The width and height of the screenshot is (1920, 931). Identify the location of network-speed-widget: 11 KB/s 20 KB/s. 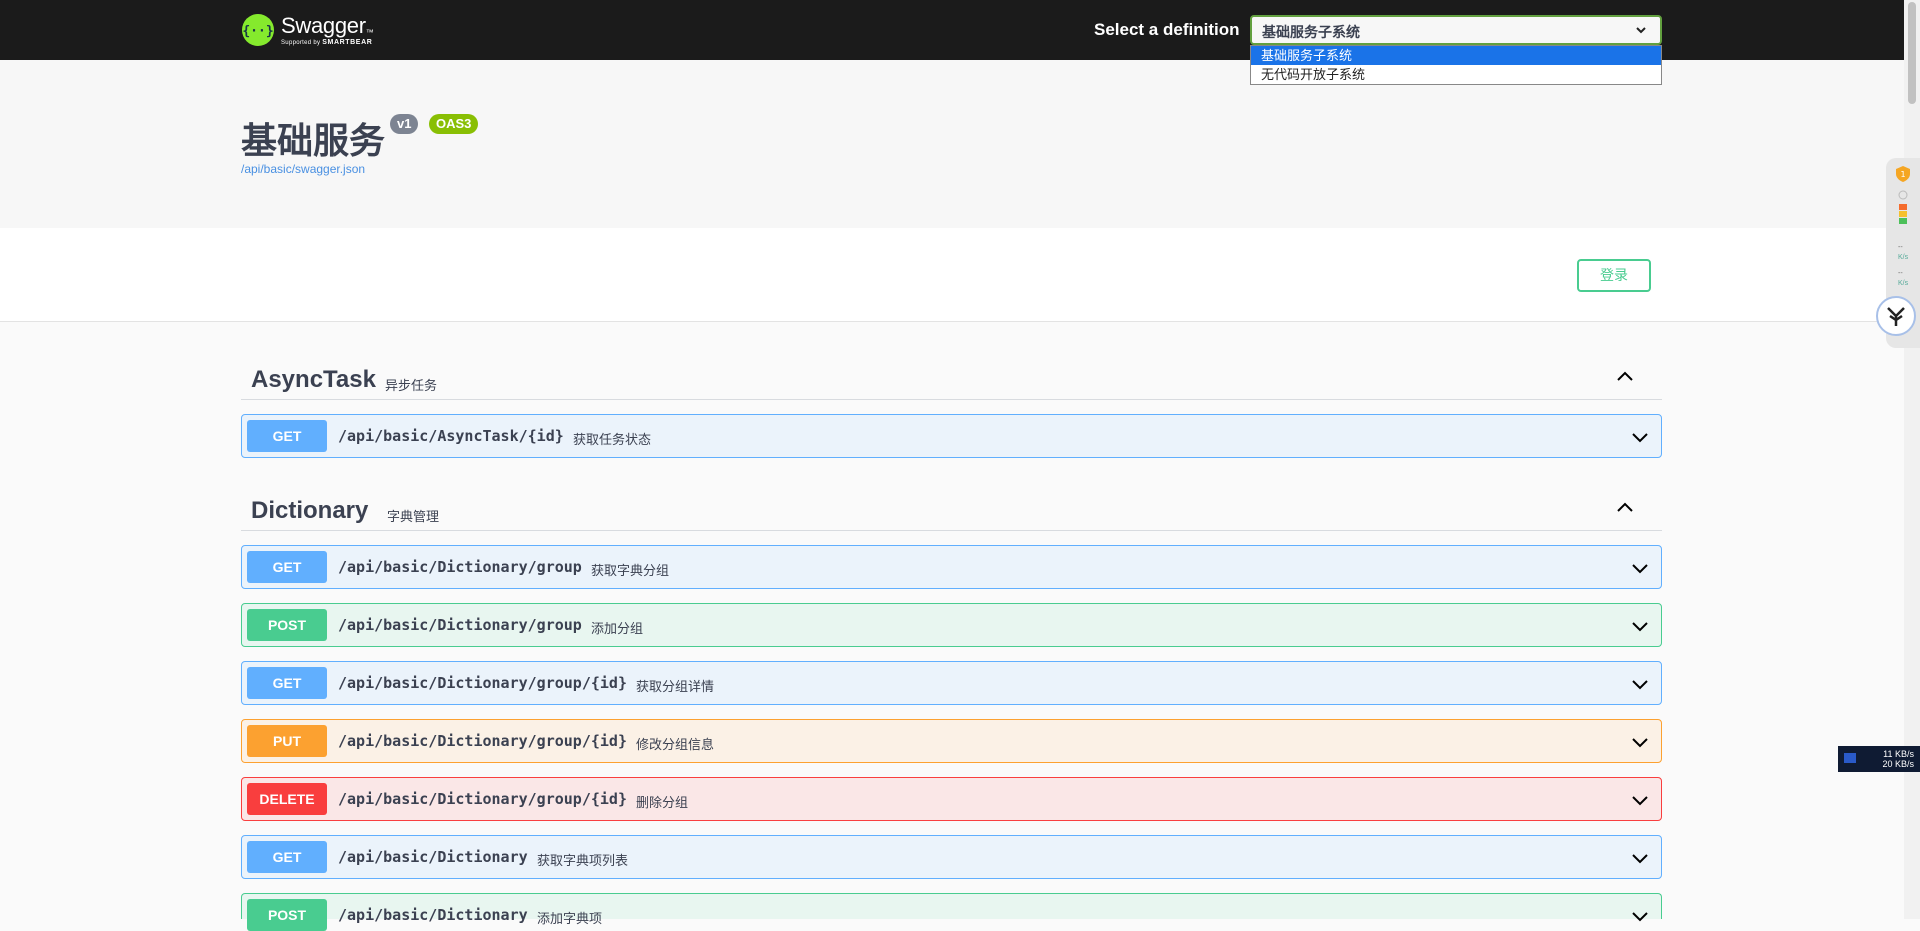
(1879, 759).